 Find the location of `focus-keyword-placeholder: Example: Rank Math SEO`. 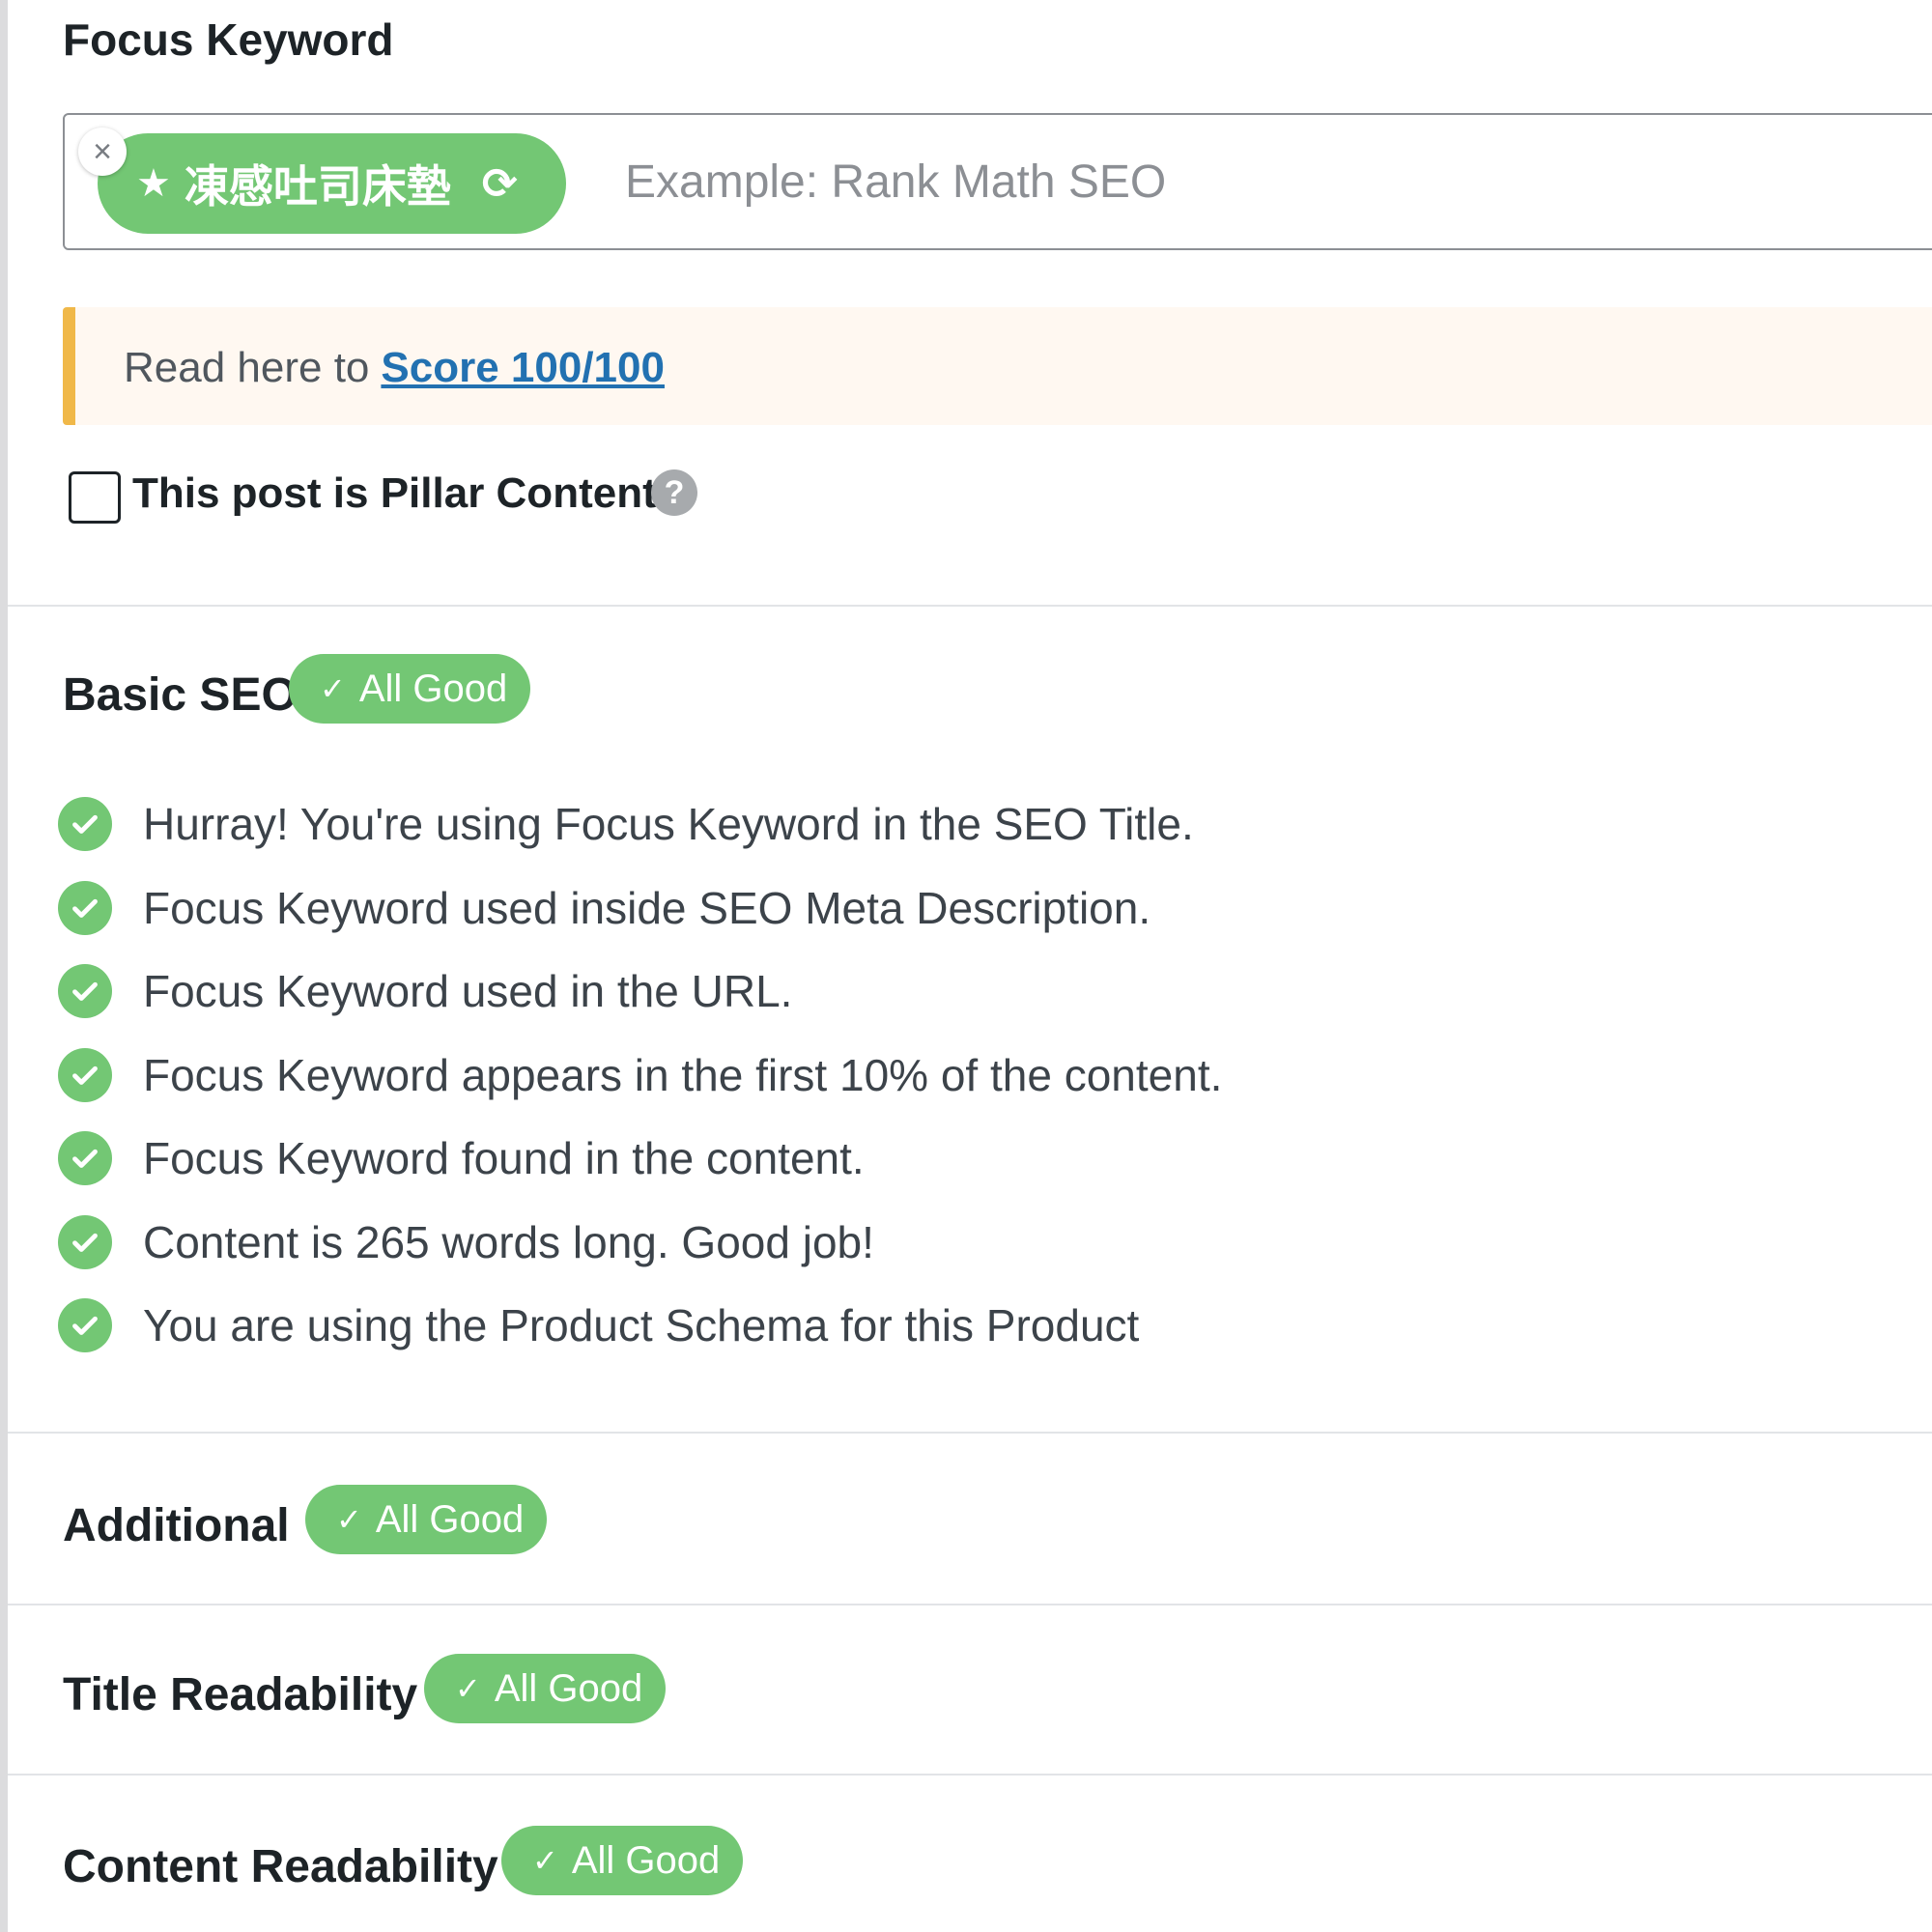

focus-keyword-placeholder: Example: Rank Math SEO is located at coordinates (895, 182).